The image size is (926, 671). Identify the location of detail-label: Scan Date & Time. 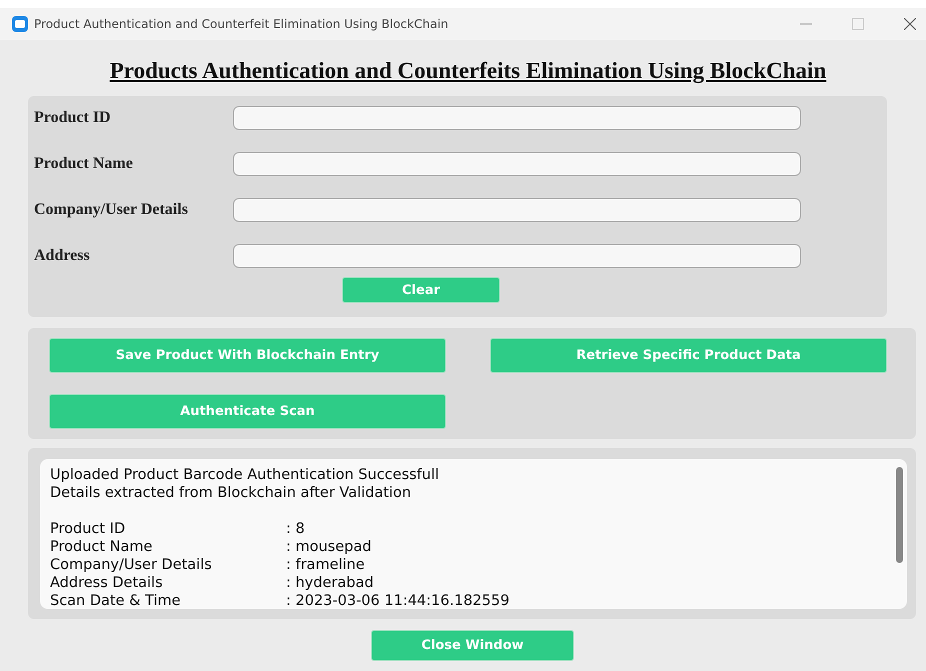
(116, 600).